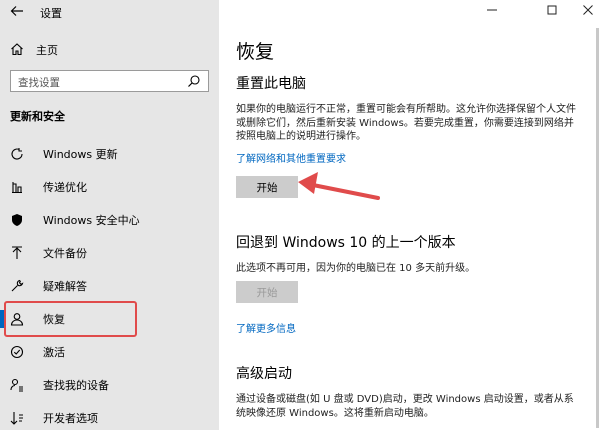  I want to click on check-circle-icon, so click(17, 352).